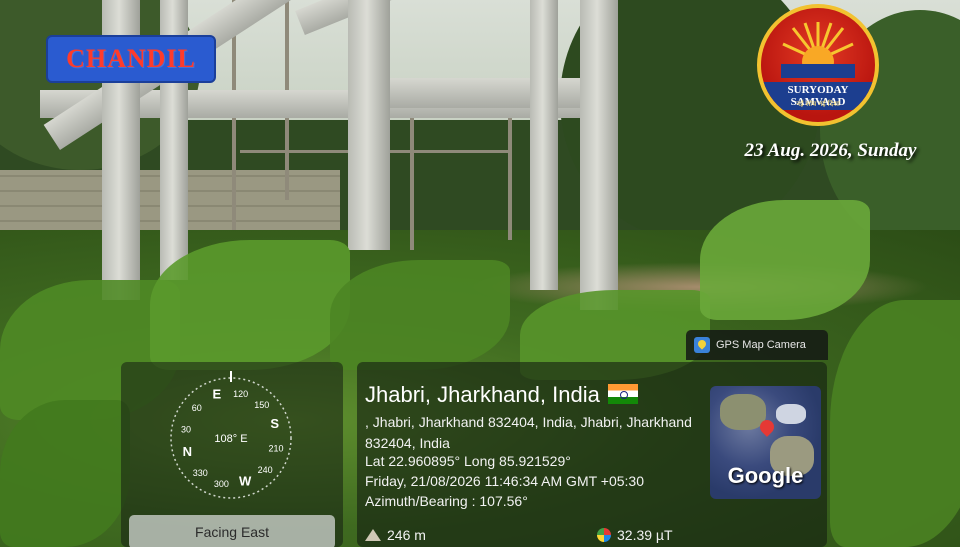  What do you see at coordinates (216, 393) in the screenshot?
I see `compass-label: E` at bounding box center [216, 393].